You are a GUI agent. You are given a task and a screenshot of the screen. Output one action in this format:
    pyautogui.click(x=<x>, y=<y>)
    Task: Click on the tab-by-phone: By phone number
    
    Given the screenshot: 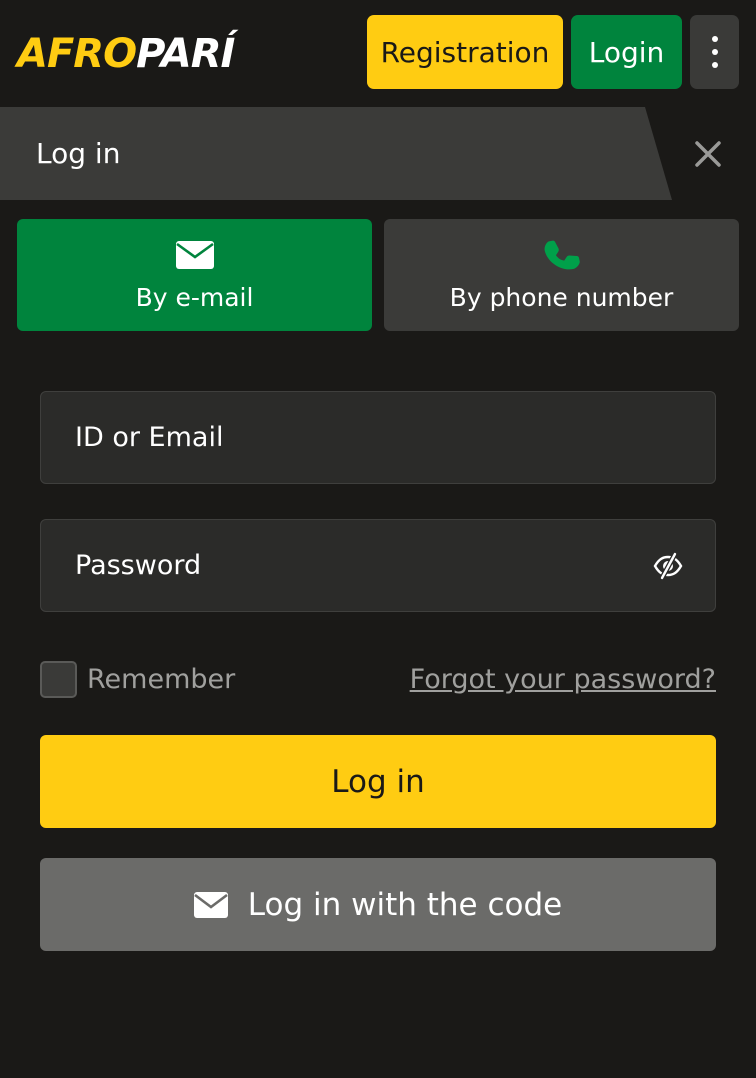 What is the action you would take?
    pyautogui.click(x=561, y=275)
    